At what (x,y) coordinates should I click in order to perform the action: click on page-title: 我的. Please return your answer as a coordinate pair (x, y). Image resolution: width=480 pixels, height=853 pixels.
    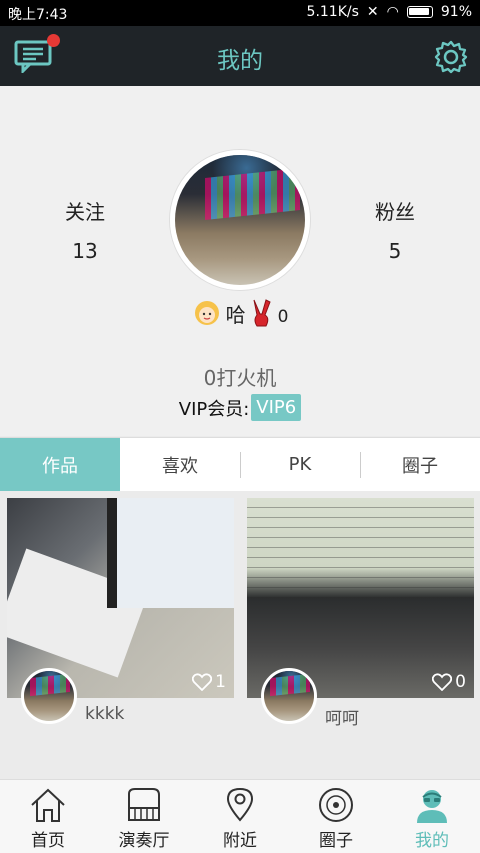
    Looking at the image, I should click on (240, 61).